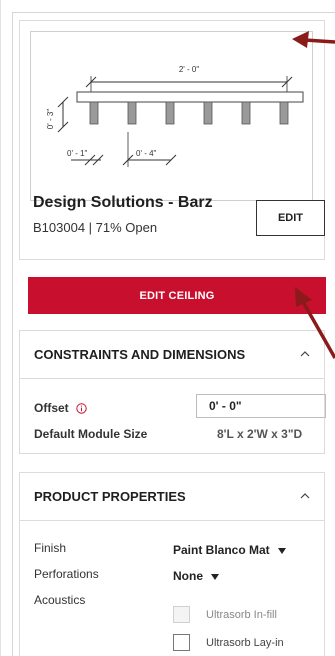 The height and width of the screenshot is (656, 335). Describe the element at coordinates (51, 408) in the screenshot. I see `offset-label-text: Offset` at that location.